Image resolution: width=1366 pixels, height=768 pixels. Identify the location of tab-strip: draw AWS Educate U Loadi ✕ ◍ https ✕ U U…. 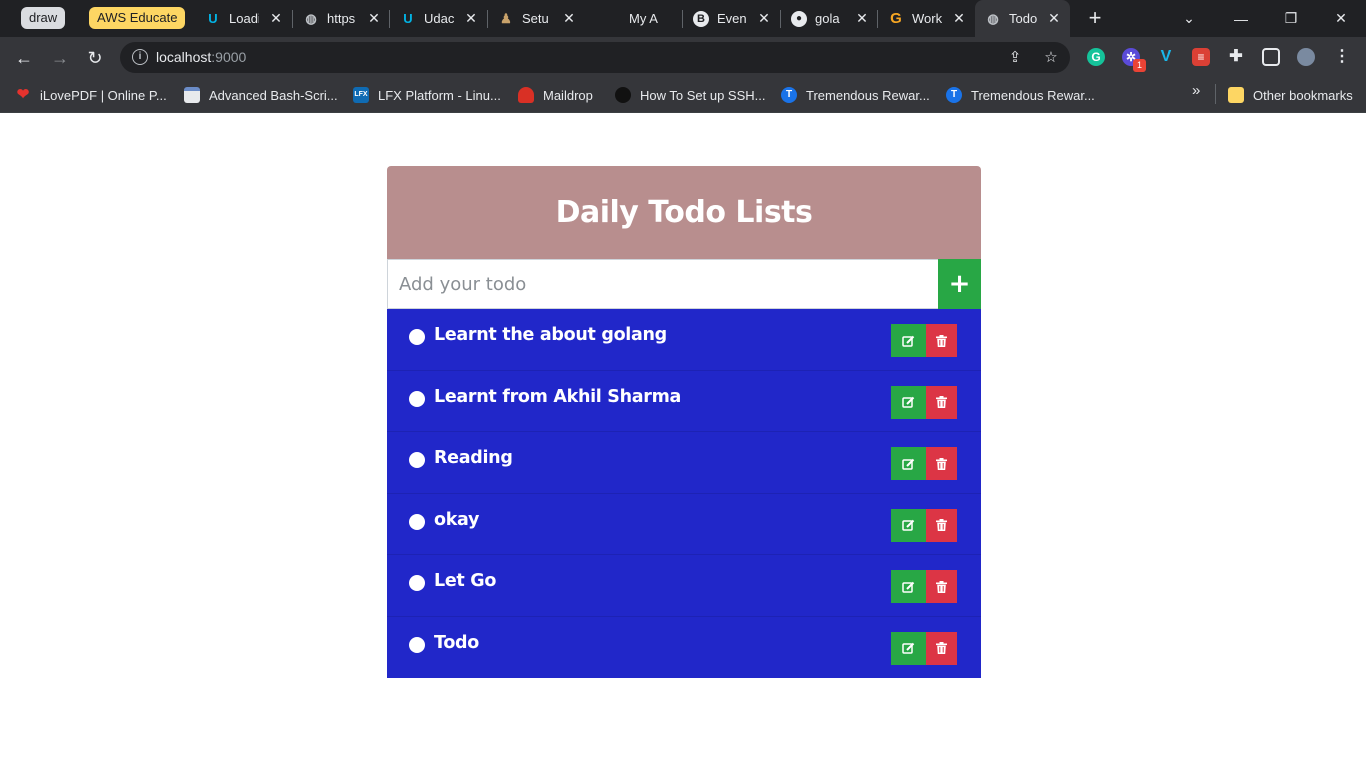
(683, 18).